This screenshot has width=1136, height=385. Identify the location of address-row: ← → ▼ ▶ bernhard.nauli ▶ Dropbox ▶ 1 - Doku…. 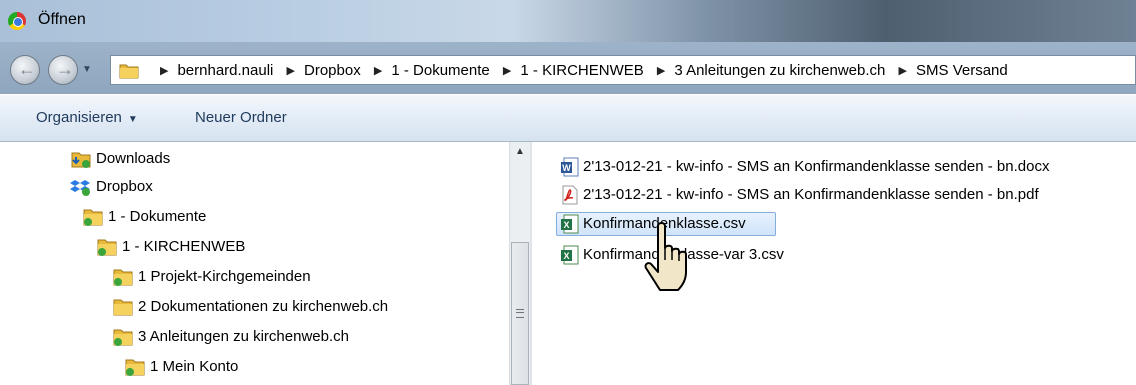
(568, 68).